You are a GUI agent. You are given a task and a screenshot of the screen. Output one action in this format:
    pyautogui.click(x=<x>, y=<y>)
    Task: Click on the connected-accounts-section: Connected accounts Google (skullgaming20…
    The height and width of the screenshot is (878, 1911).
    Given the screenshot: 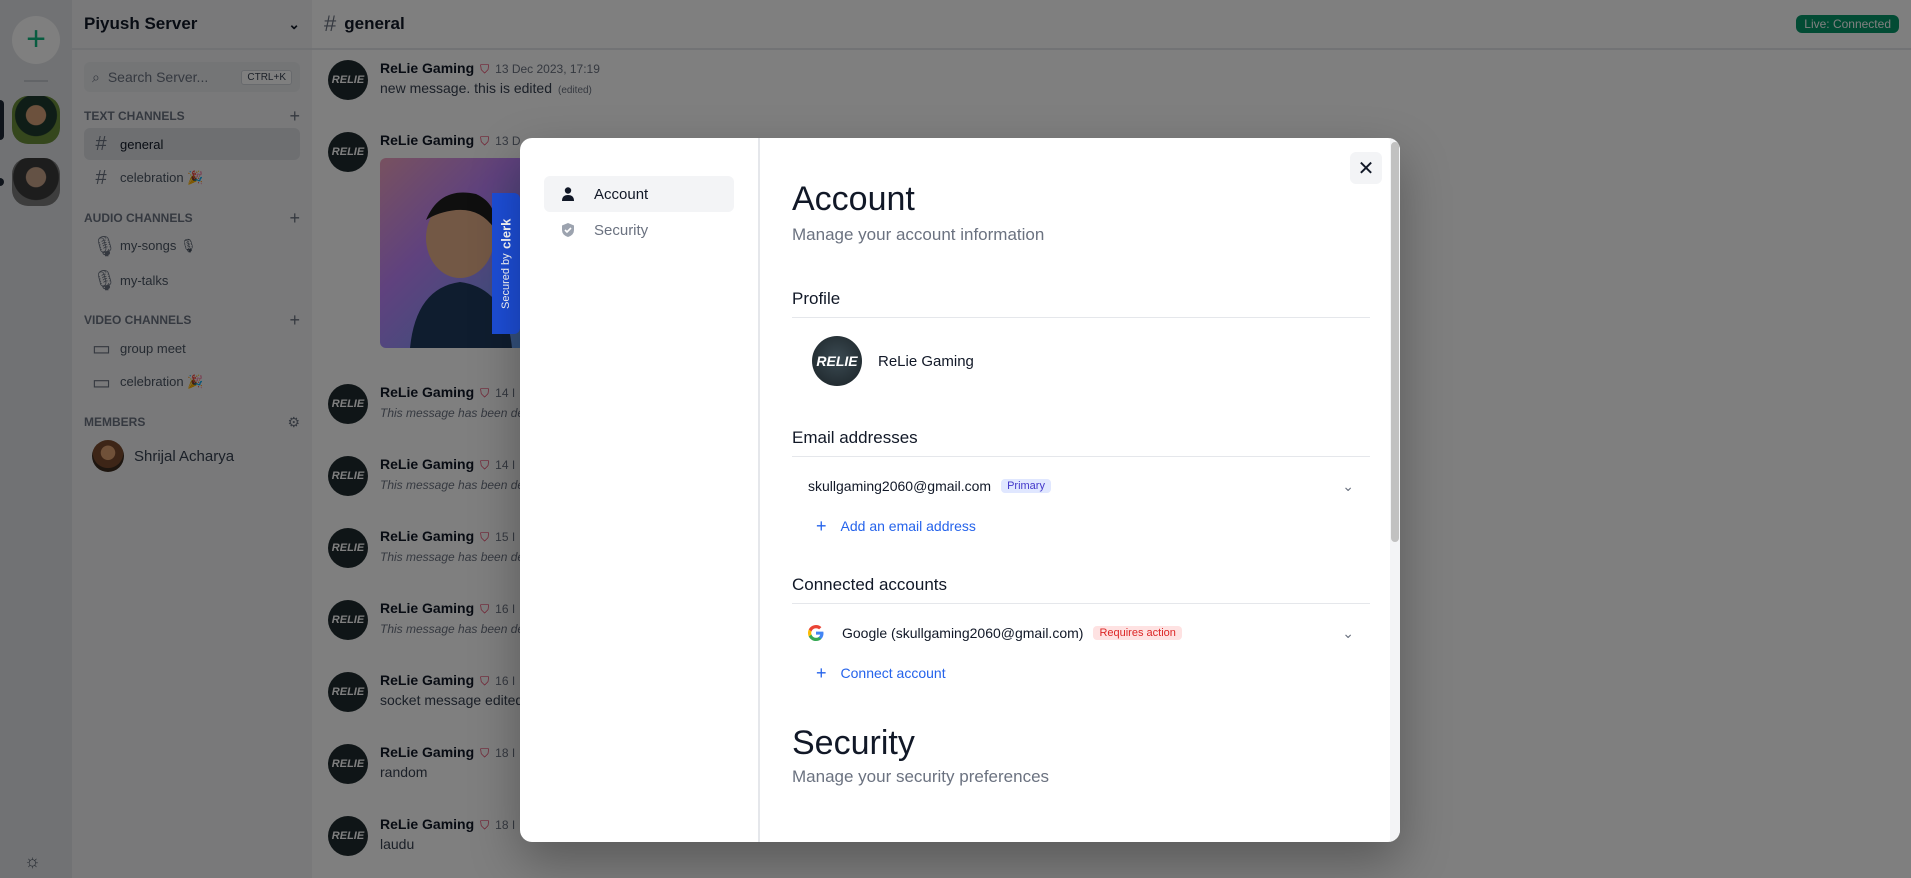 What is the action you would take?
    pyautogui.click(x=1081, y=631)
    